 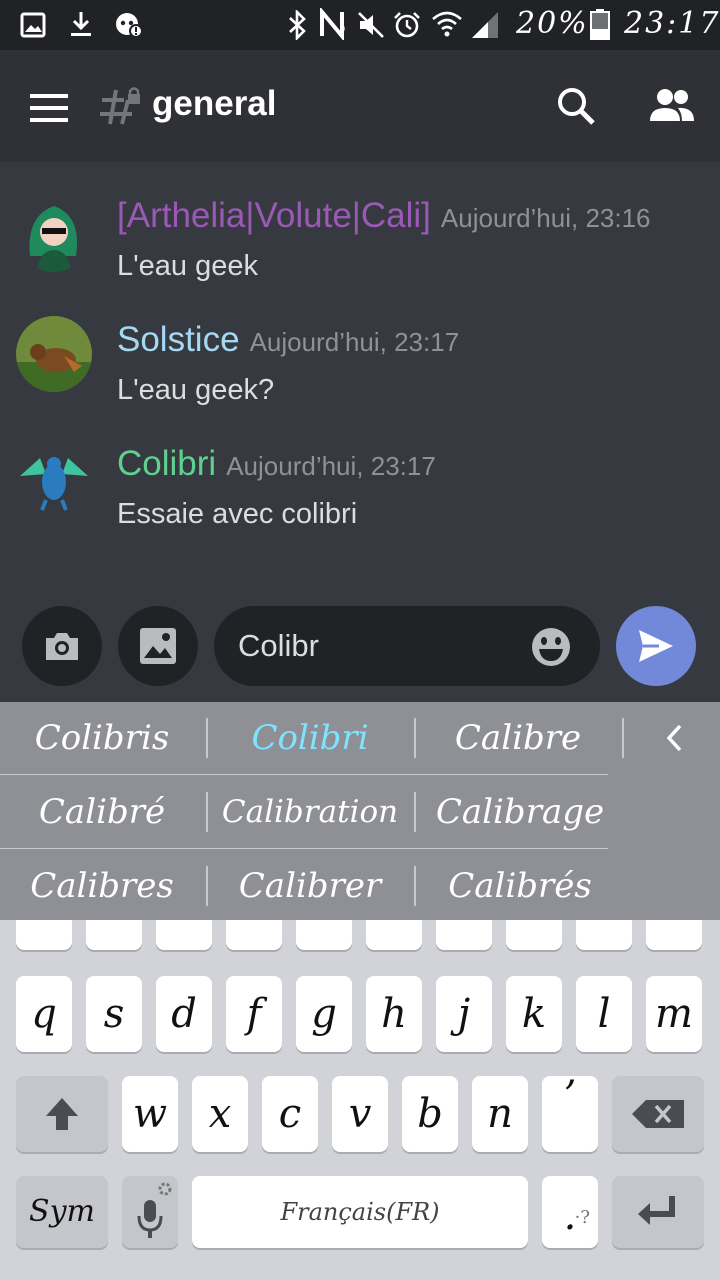 I want to click on send-icon, so click(x=656, y=646).